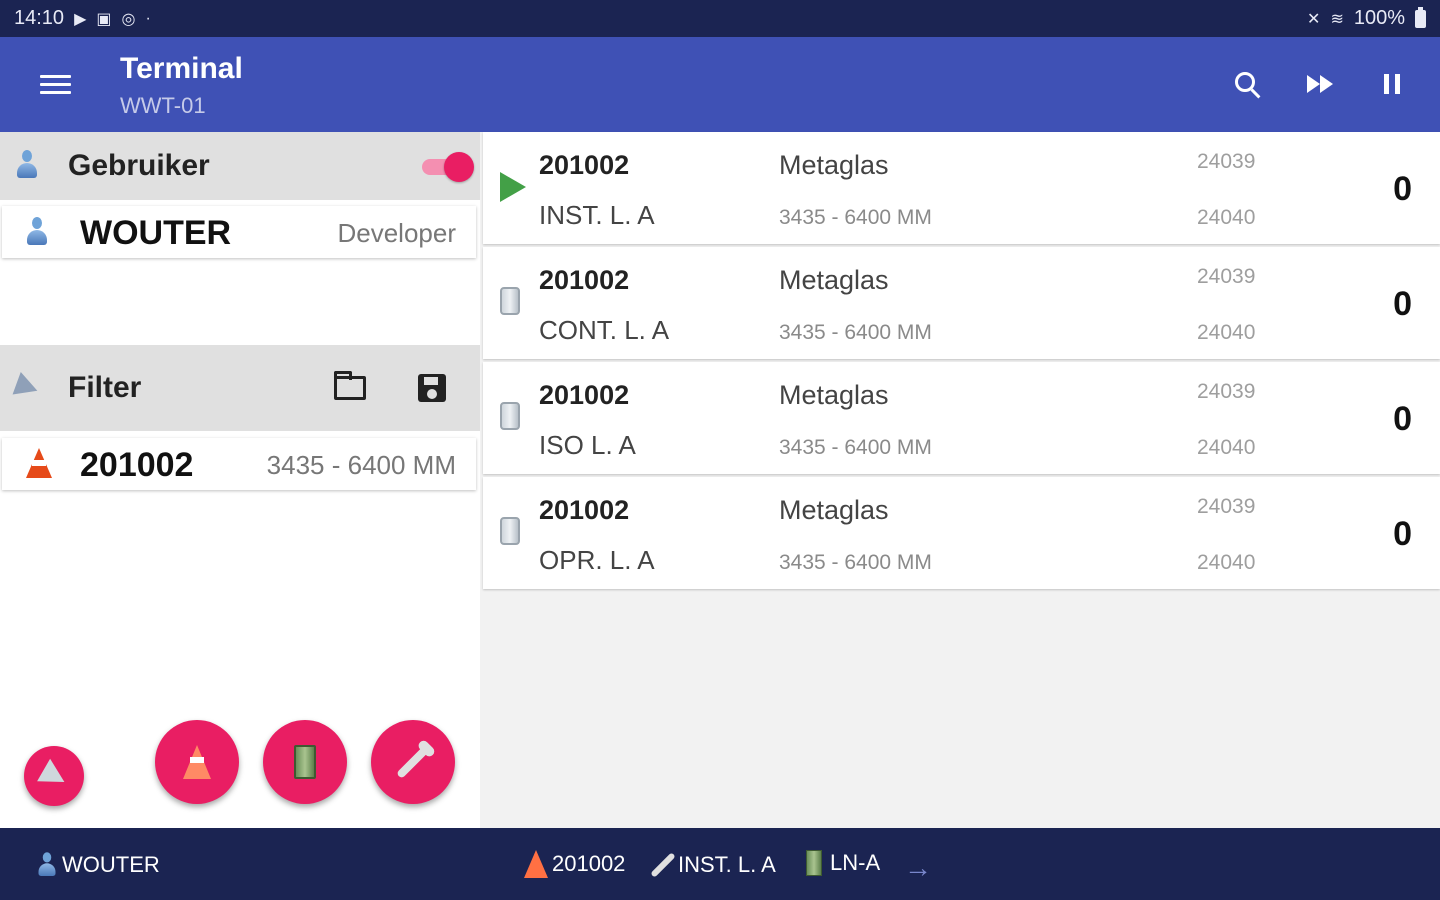  What do you see at coordinates (137, 465) in the screenshot?
I see `filter-value: 201002` at bounding box center [137, 465].